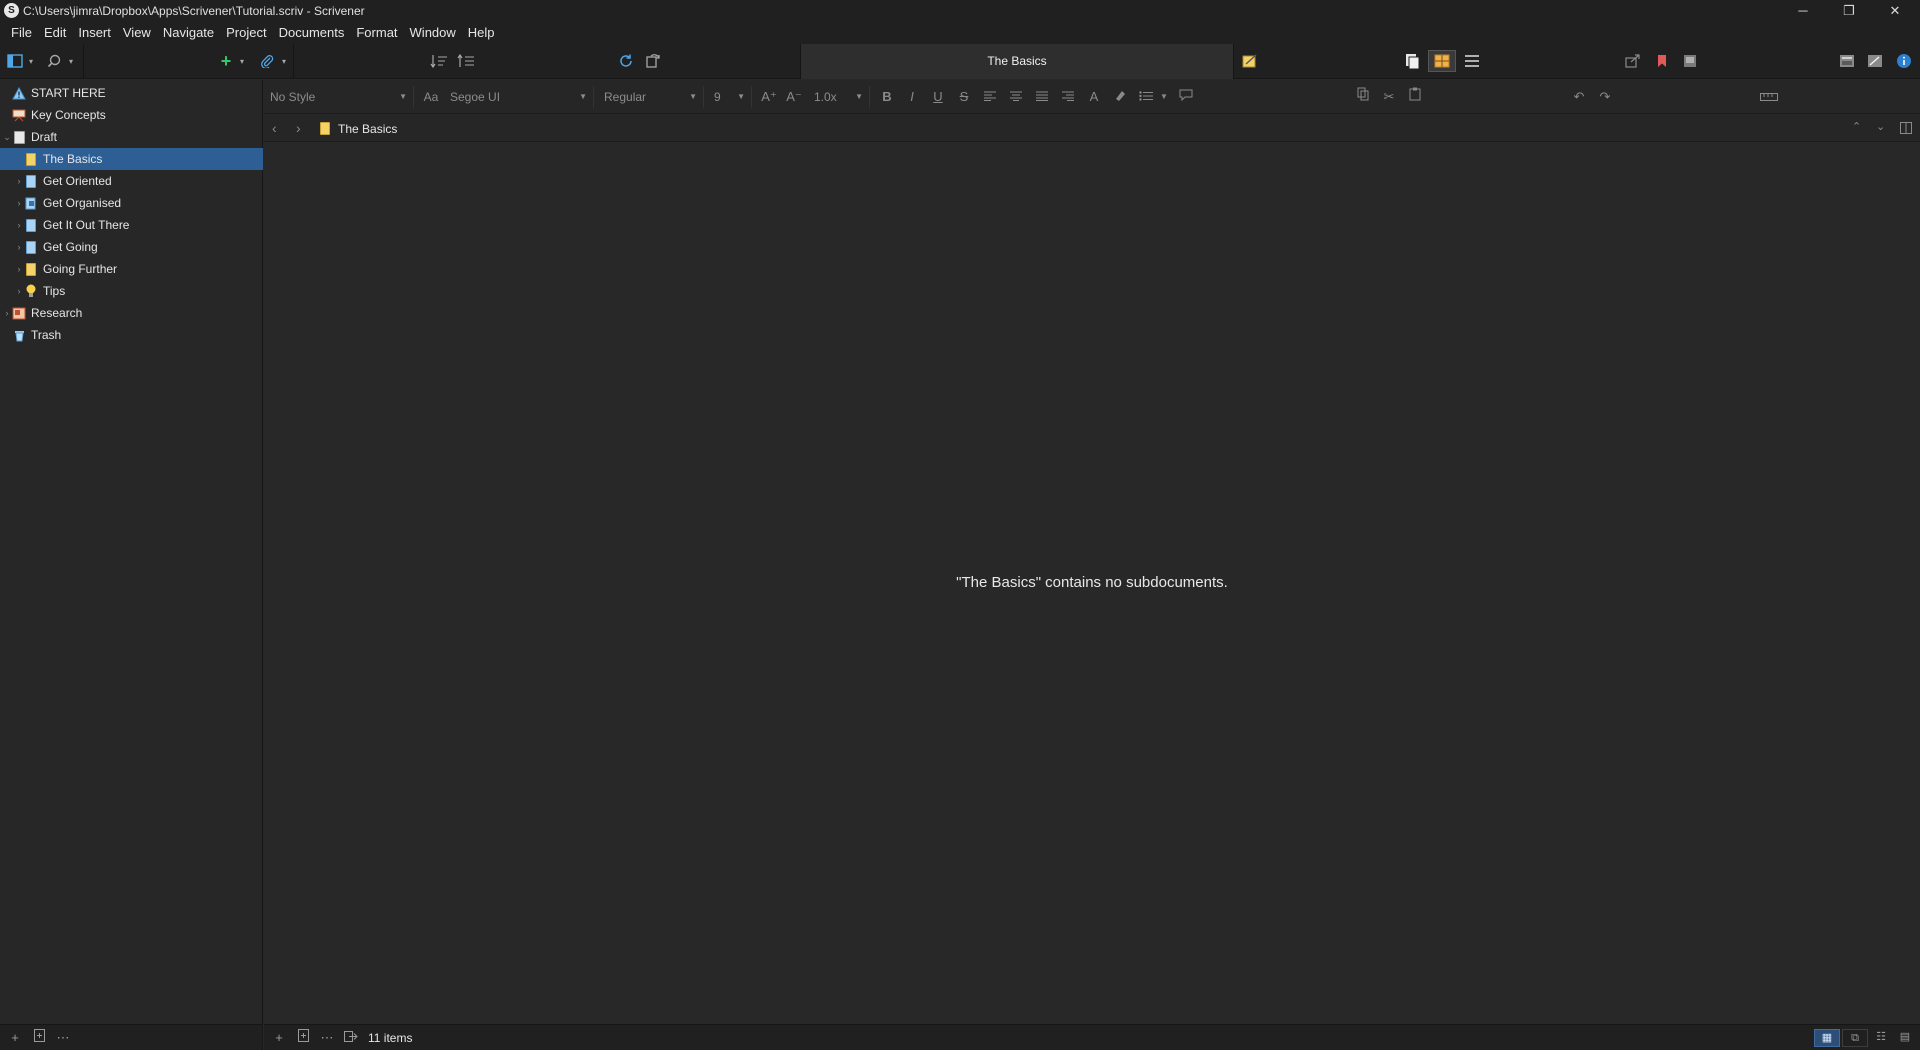 This screenshot has height=1050, width=1920. I want to click on italic-button: I, so click(912, 97).